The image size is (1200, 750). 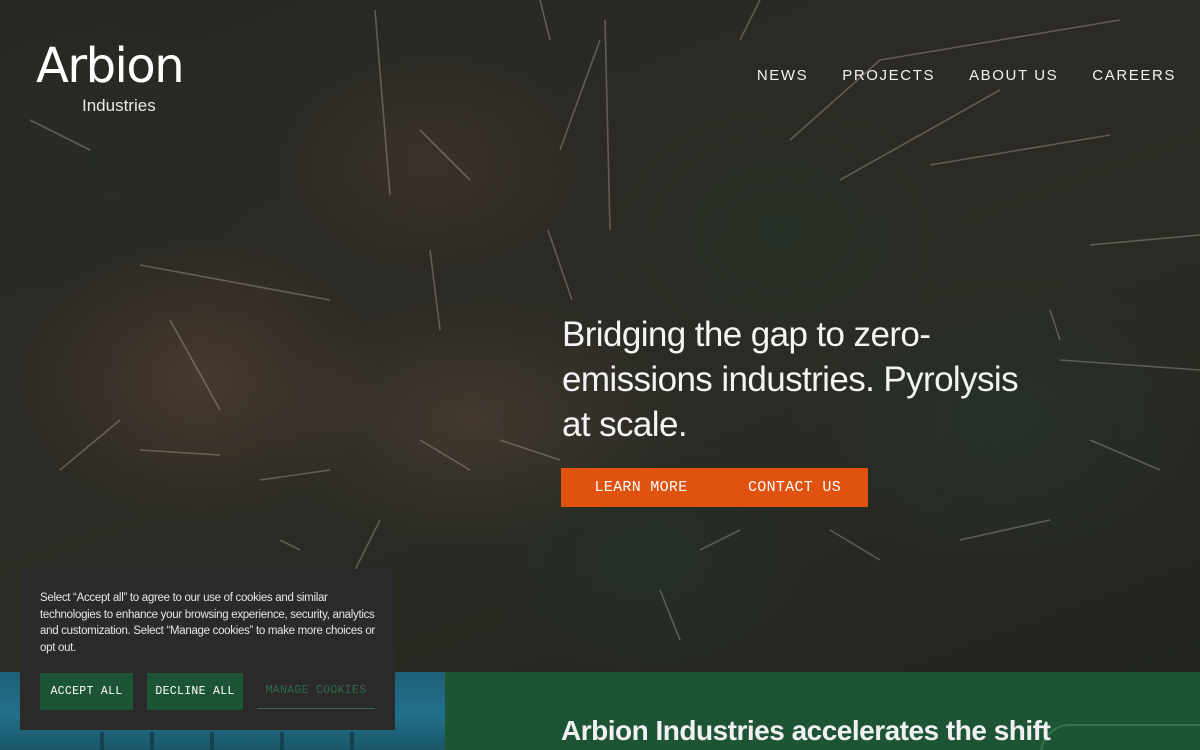 What do you see at coordinates (1134, 75) in the screenshot?
I see `nav-item-careers: CAREERS` at bounding box center [1134, 75].